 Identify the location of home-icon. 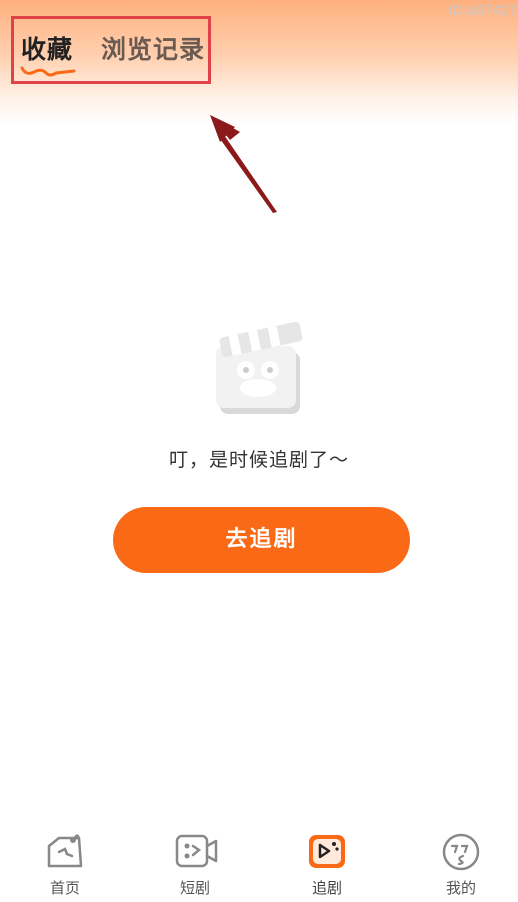
(65, 851).